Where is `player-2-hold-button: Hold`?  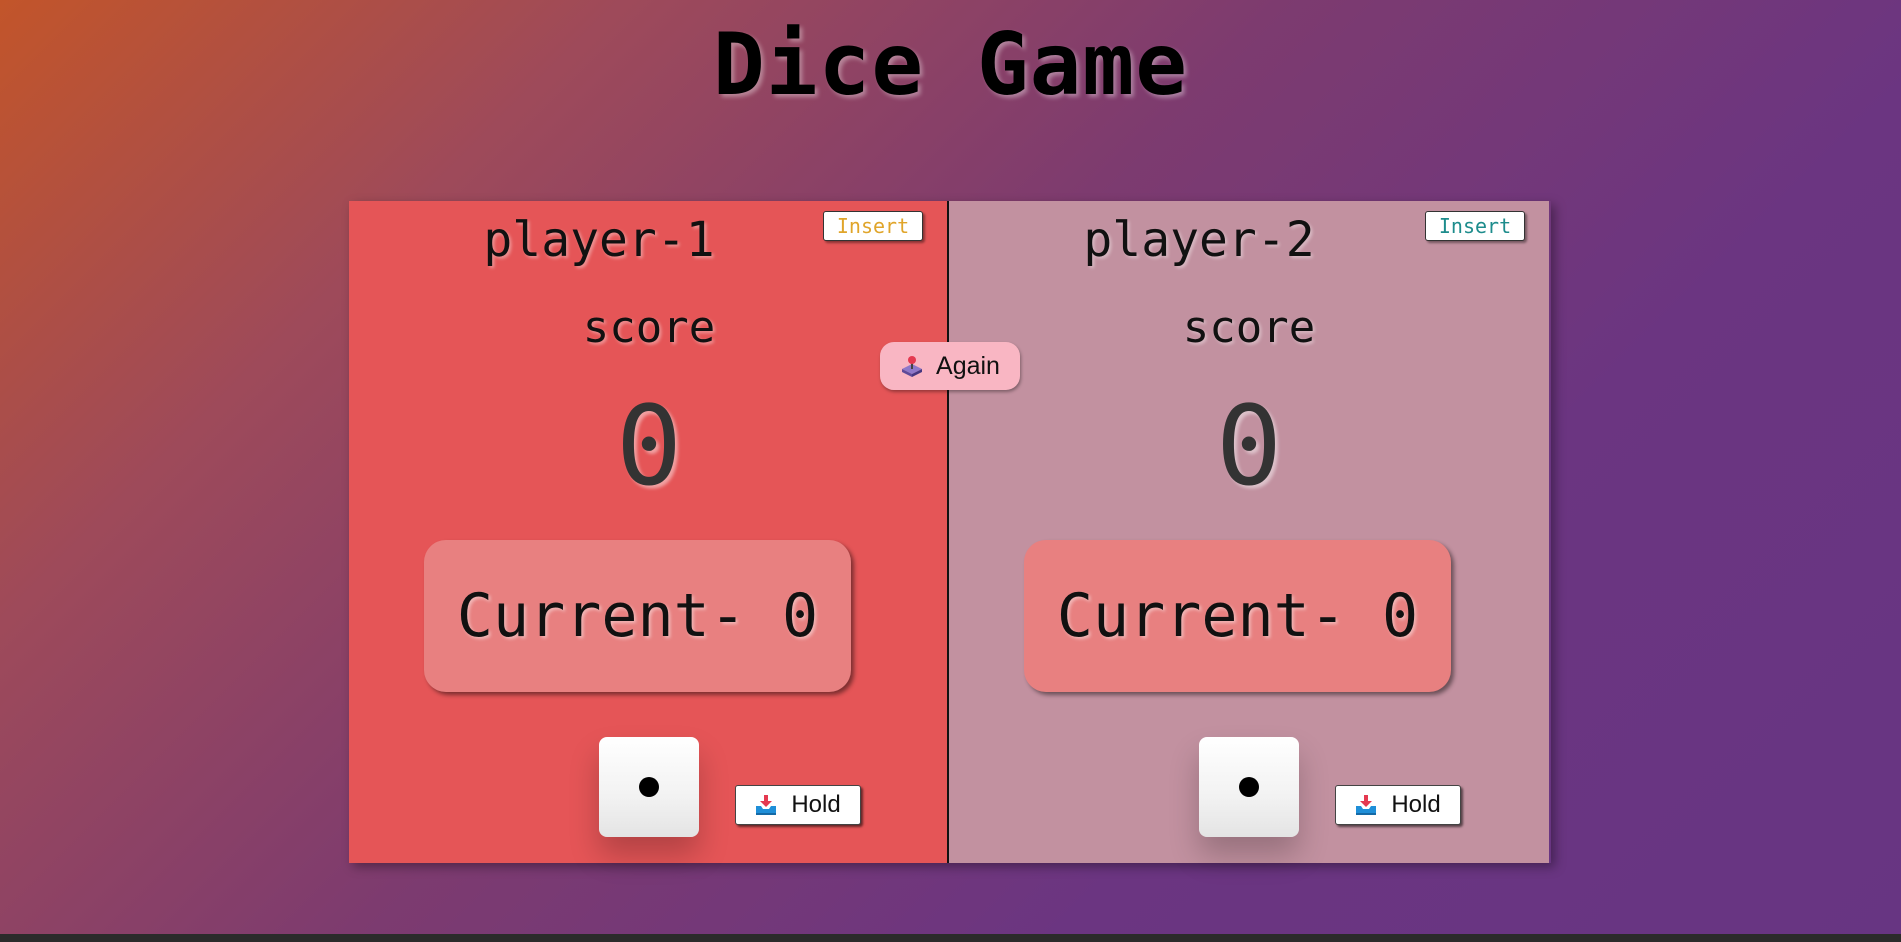 player-2-hold-button: Hold is located at coordinates (1398, 805).